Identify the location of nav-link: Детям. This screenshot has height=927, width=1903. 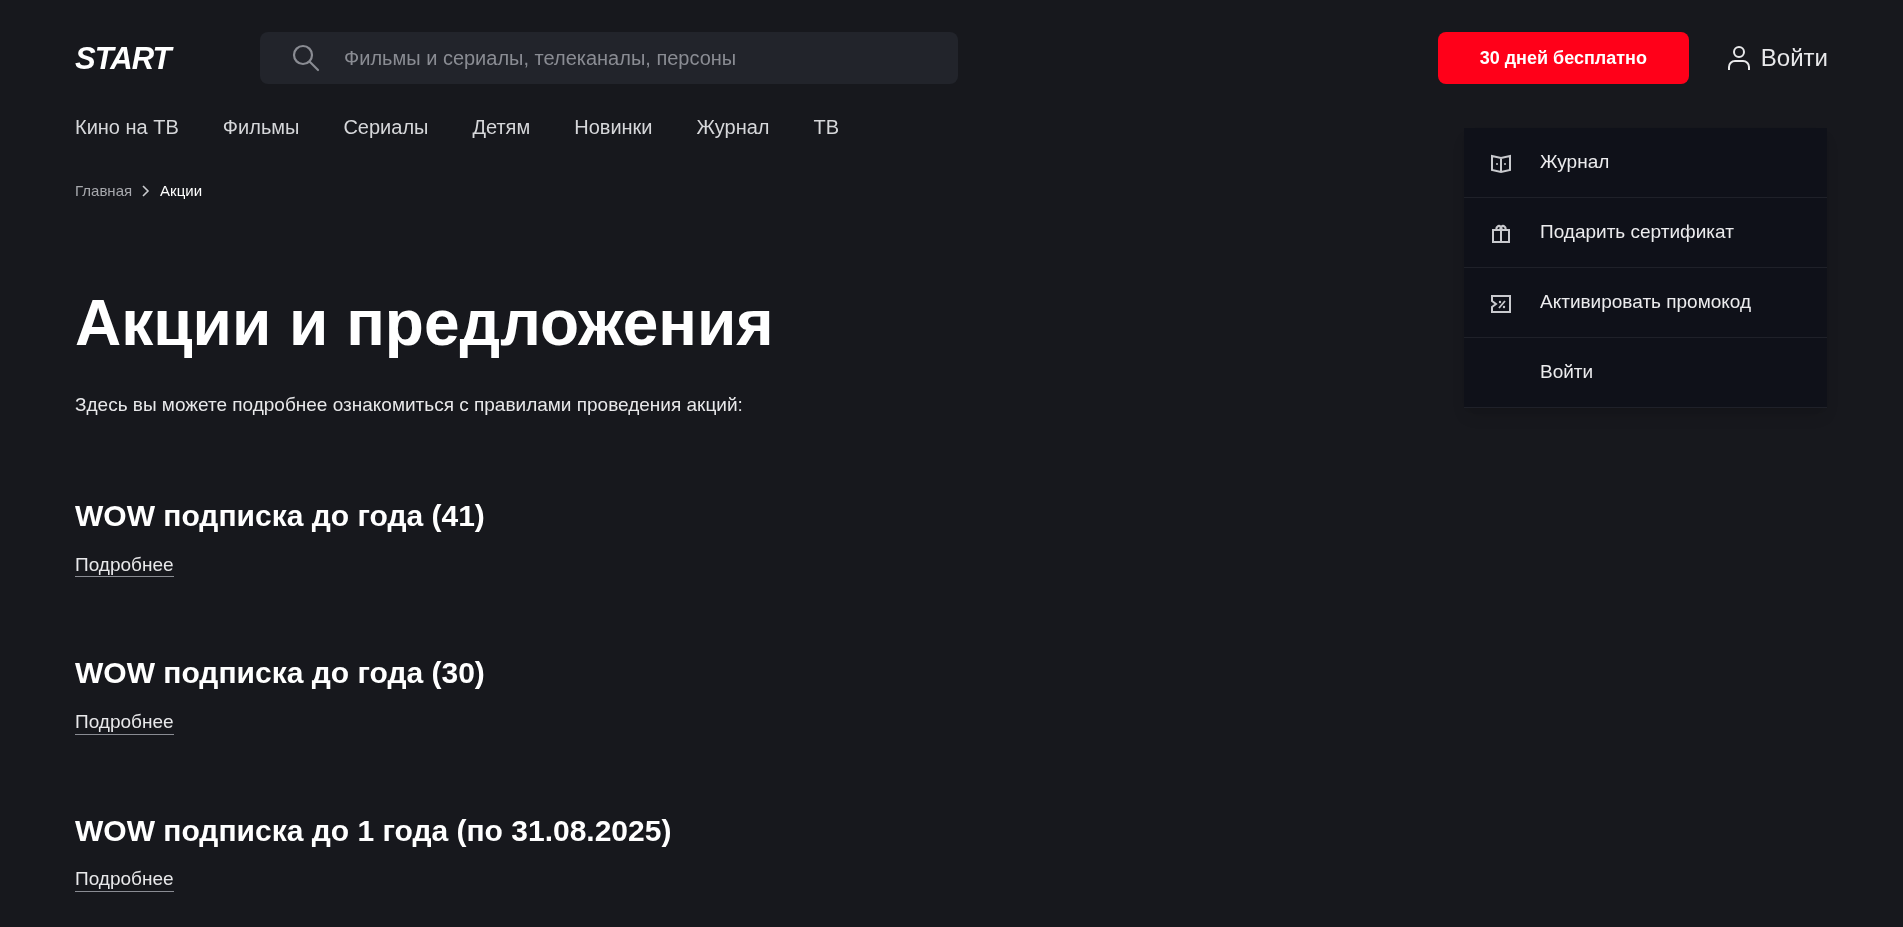
(501, 127).